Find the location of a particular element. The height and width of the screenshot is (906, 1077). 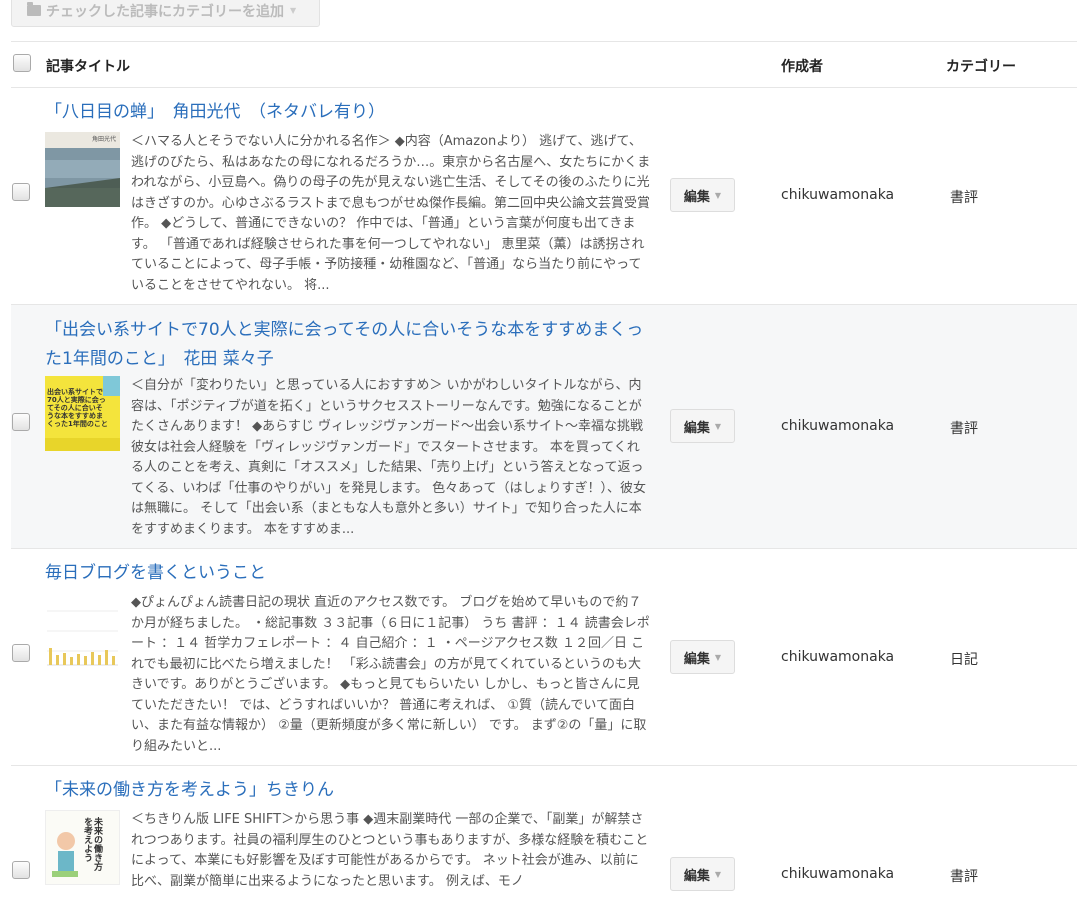

article-title-link: 「八日目の蝉」 角田光代 （ネタバレ有り） is located at coordinates (350, 112).